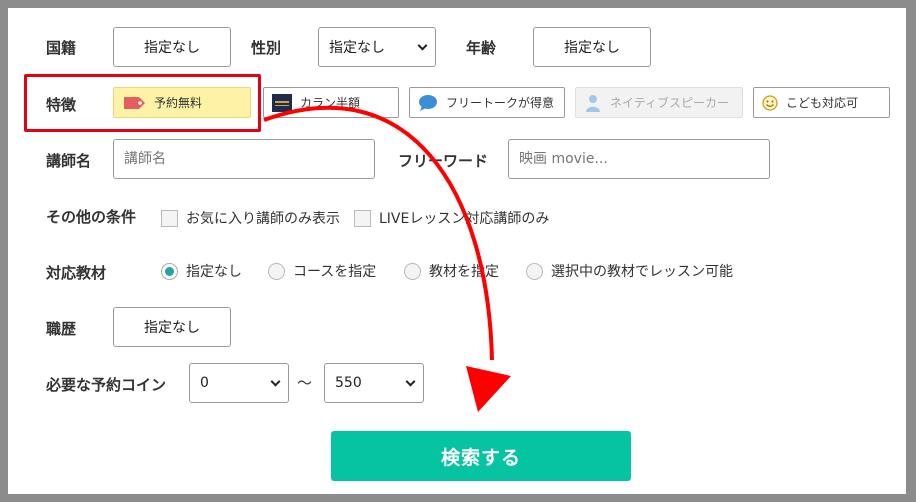 This screenshot has width=916, height=502. What do you see at coordinates (488, 389) in the screenshot?
I see `arrow-head-icon` at bounding box center [488, 389].